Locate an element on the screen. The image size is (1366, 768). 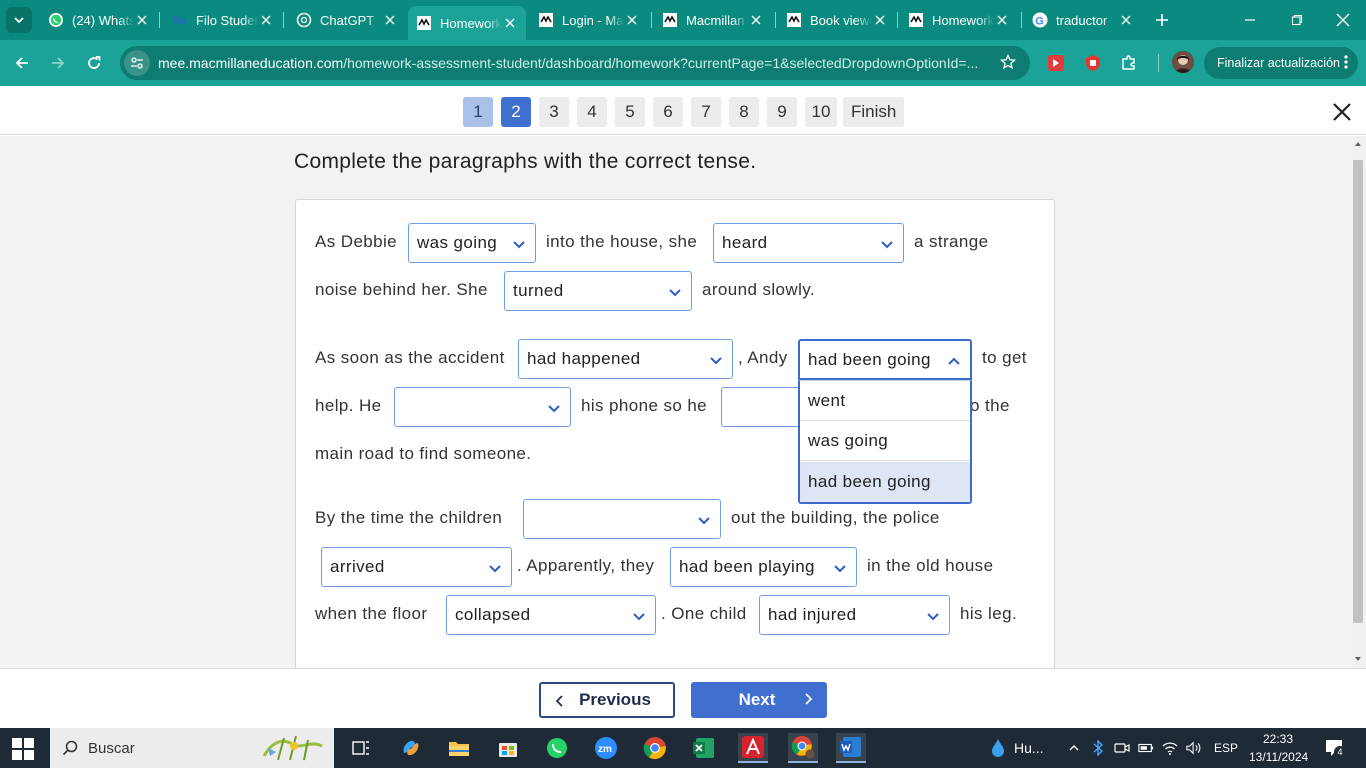
answer-dropdown-open: had been going is located at coordinates (885, 359).